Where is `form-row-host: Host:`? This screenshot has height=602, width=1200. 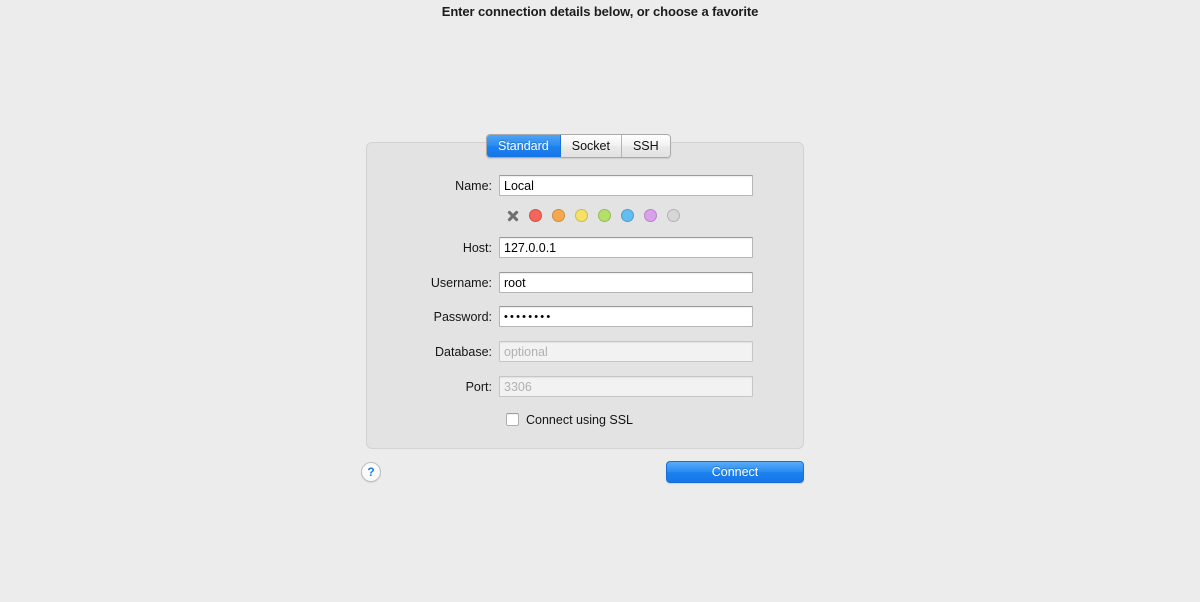
form-row-host: Host: is located at coordinates (560, 247).